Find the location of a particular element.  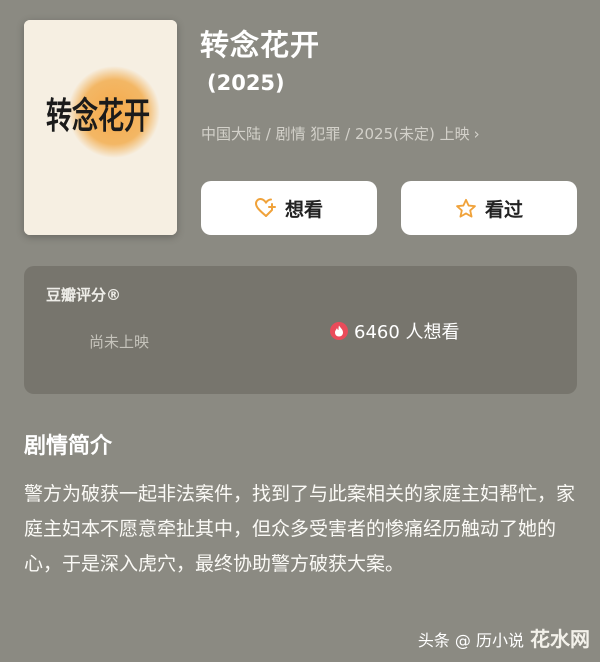

want-to-watch-label: 想看 is located at coordinates (303, 209).